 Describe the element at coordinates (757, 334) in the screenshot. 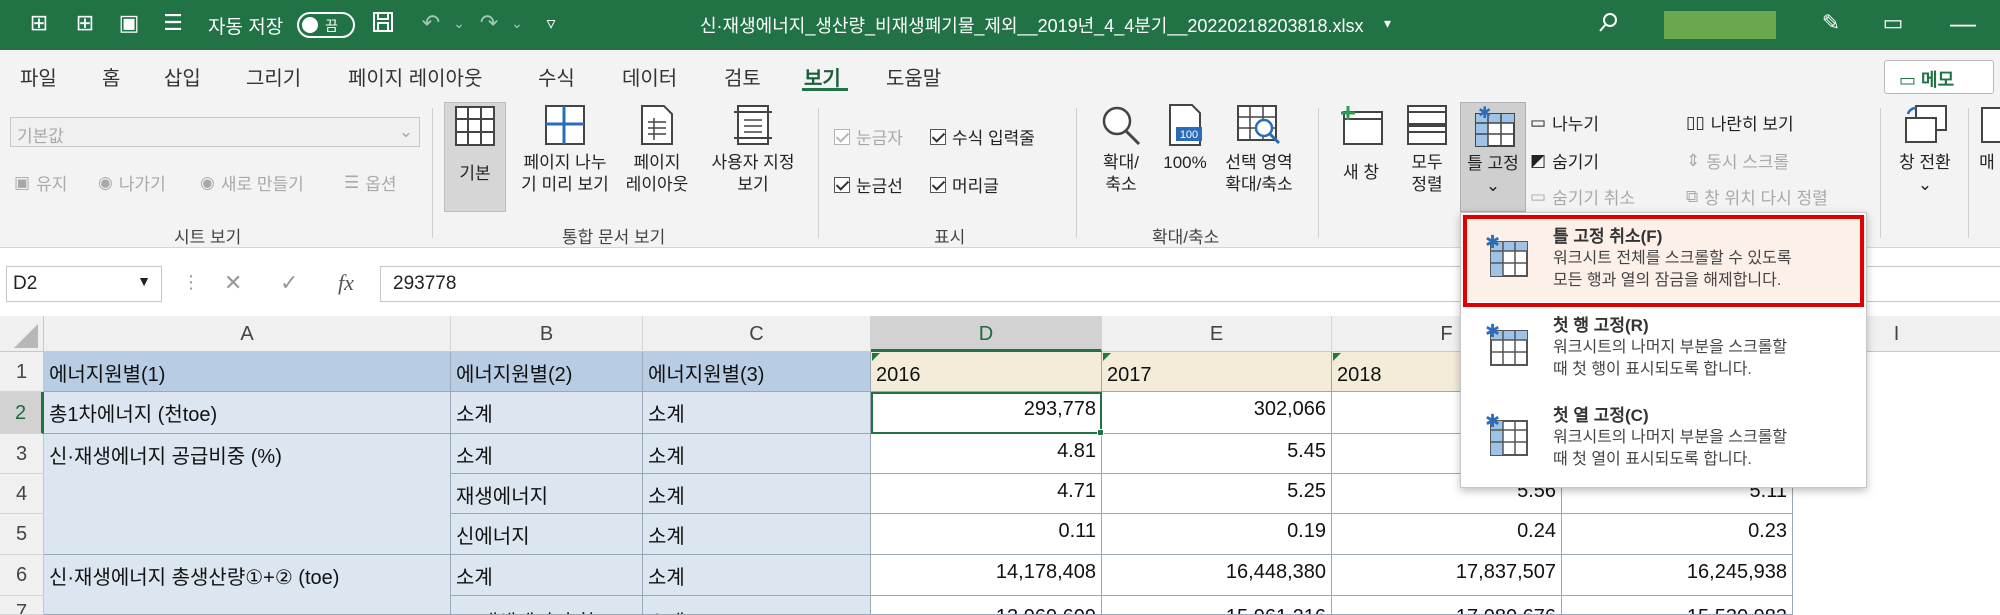

I see `column-header-c: C` at that location.